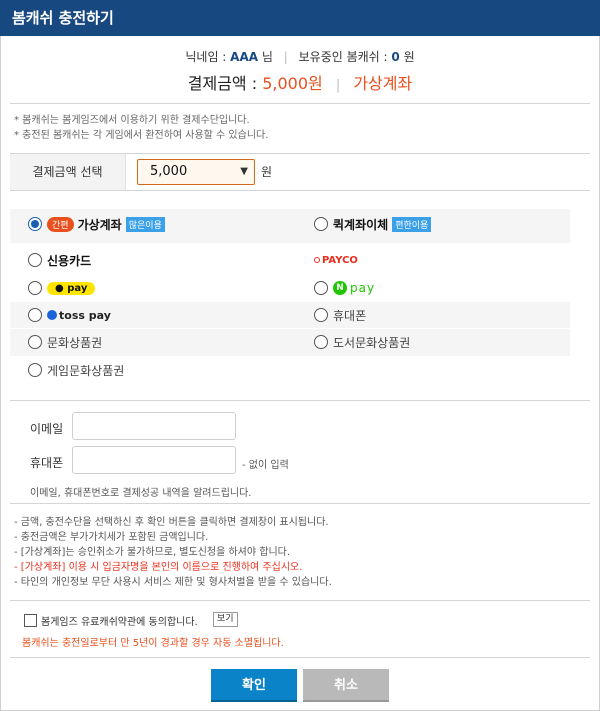 The width and height of the screenshot is (600, 711). What do you see at coordinates (300, 103) in the screenshot?
I see `divider` at bounding box center [300, 103].